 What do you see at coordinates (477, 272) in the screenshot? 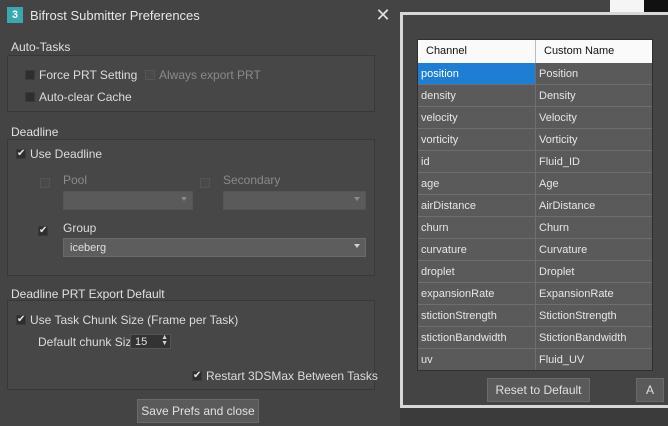
I see `channel-cell: droplet` at bounding box center [477, 272].